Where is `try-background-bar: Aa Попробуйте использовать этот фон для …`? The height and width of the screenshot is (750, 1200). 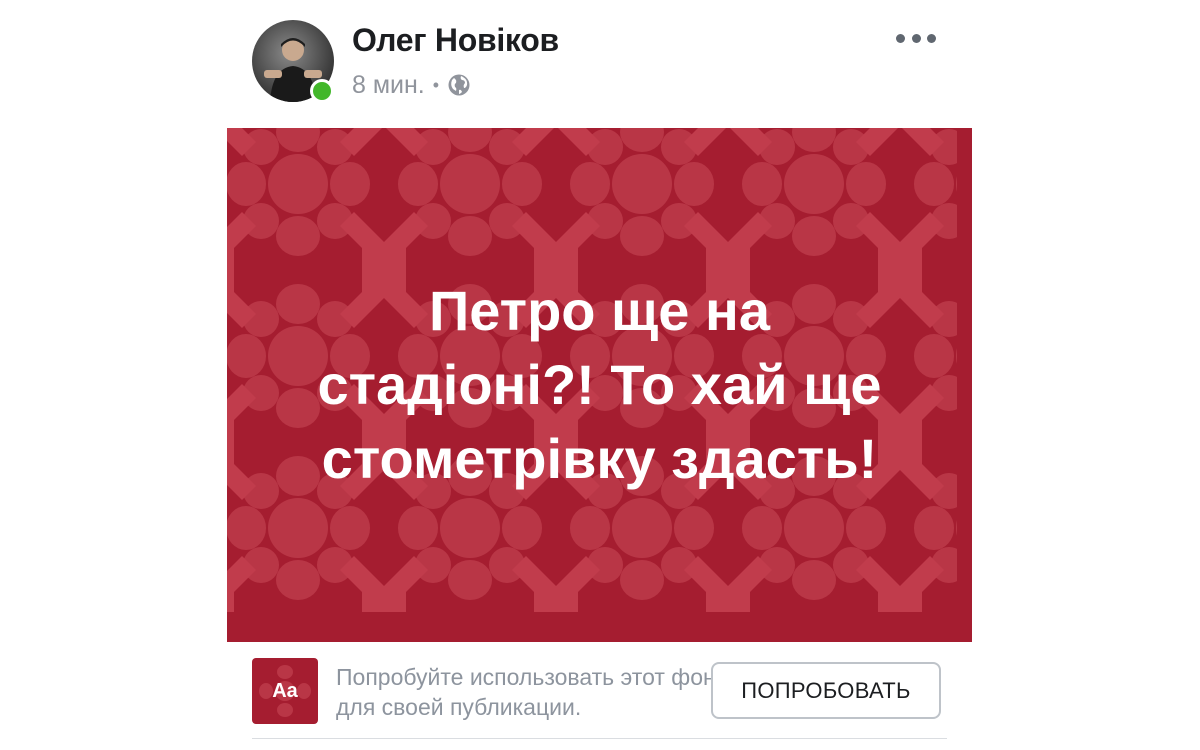
try-background-bar: Aa Попробуйте использовать этот фон для … is located at coordinates (599, 697).